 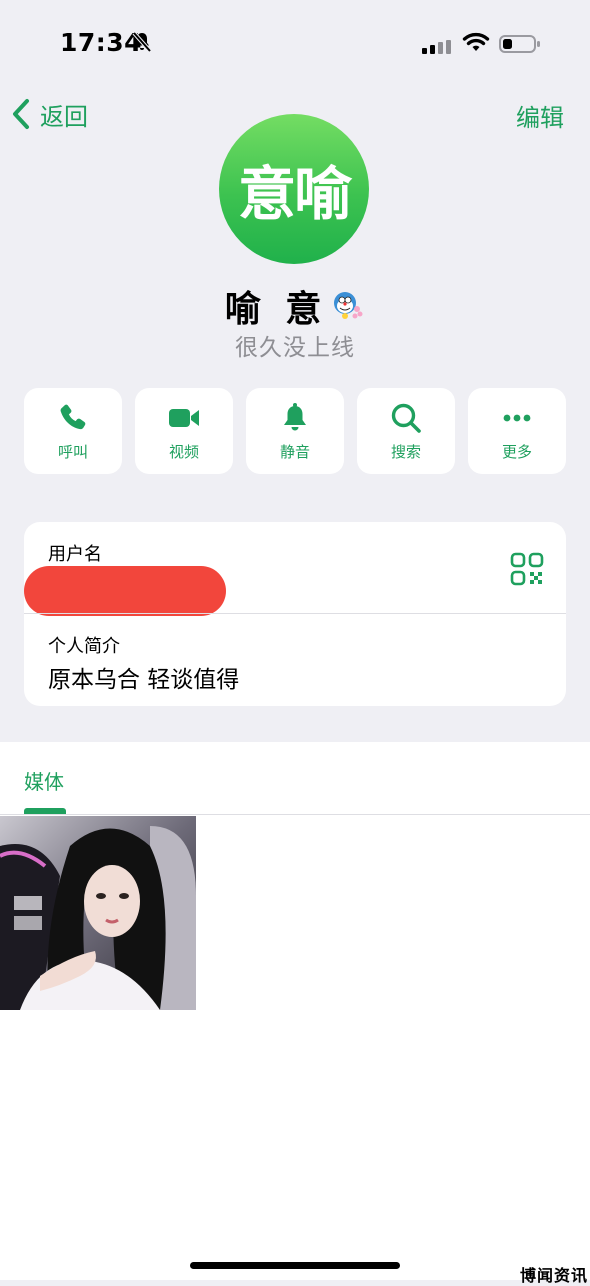 What do you see at coordinates (144, 680) in the screenshot?
I see `bio-value: 原本乌合 轻谈值得` at bounding box center [144, 680].